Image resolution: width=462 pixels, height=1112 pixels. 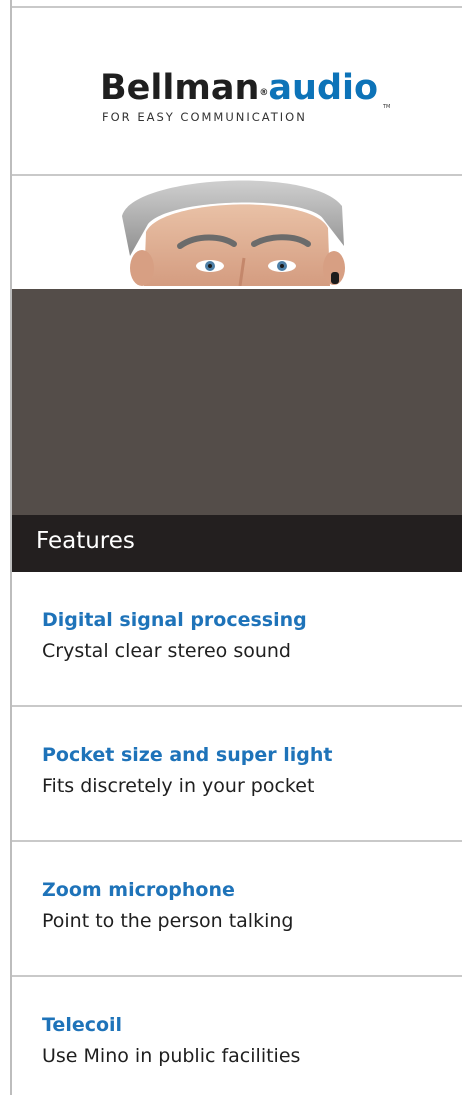 I want to click on logo-name-part2: audio, so click(x=323, y=88).